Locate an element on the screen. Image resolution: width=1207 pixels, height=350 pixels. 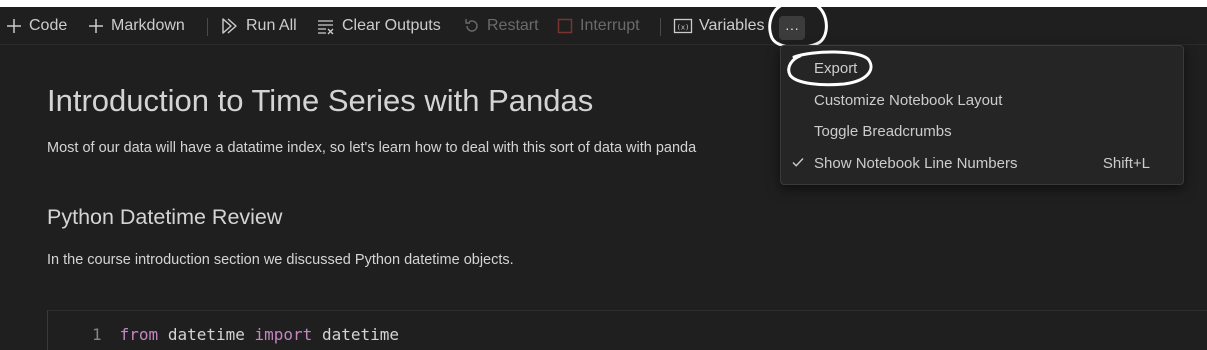
add-markdown-cell-button: Markdown is located at coordinates (136, 26).